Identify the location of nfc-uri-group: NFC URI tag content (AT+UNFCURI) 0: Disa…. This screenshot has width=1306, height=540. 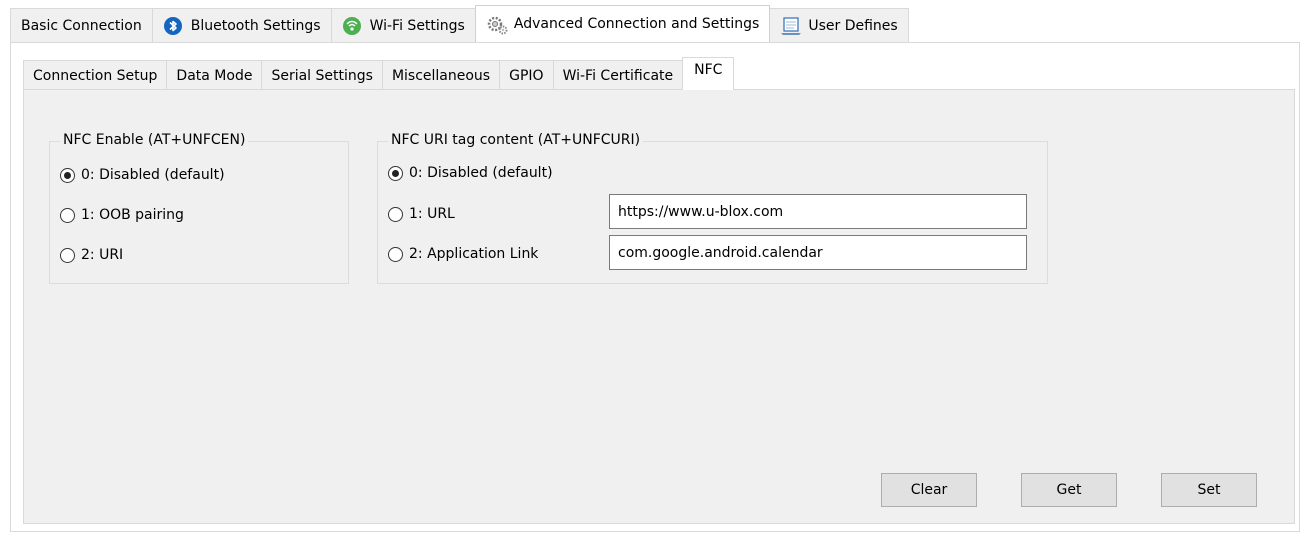
(712, 208).